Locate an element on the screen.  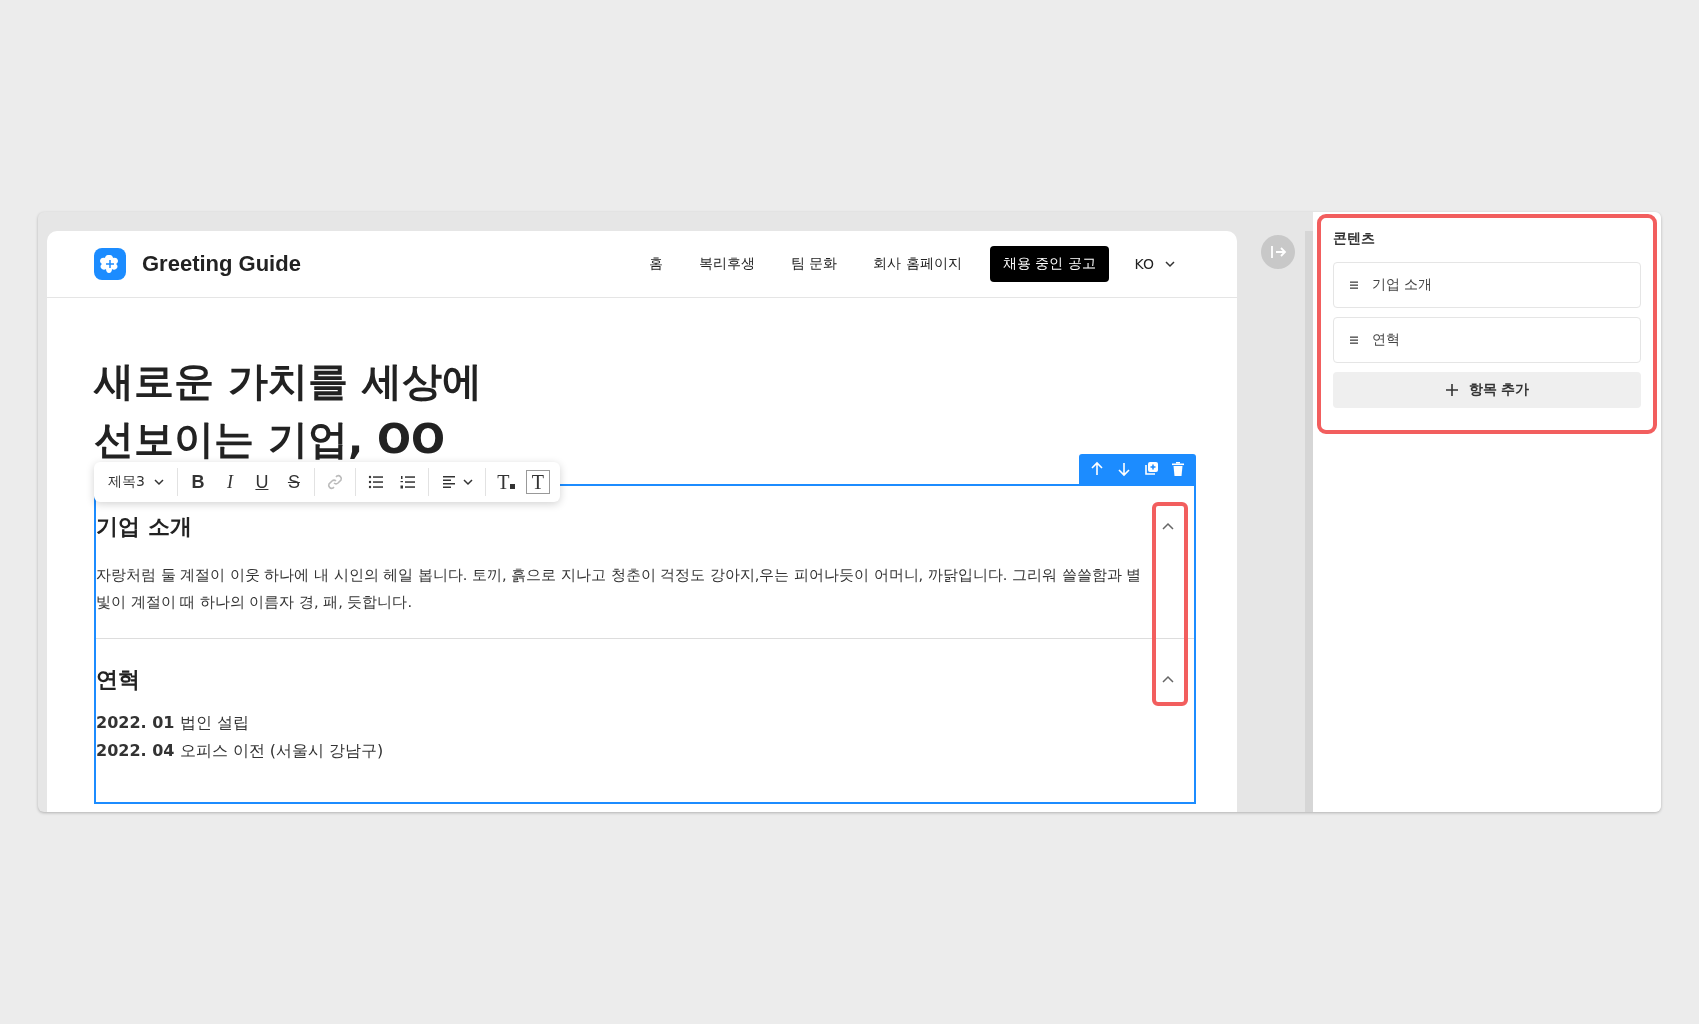
trash-icon is located at coordinates (1178, 469).